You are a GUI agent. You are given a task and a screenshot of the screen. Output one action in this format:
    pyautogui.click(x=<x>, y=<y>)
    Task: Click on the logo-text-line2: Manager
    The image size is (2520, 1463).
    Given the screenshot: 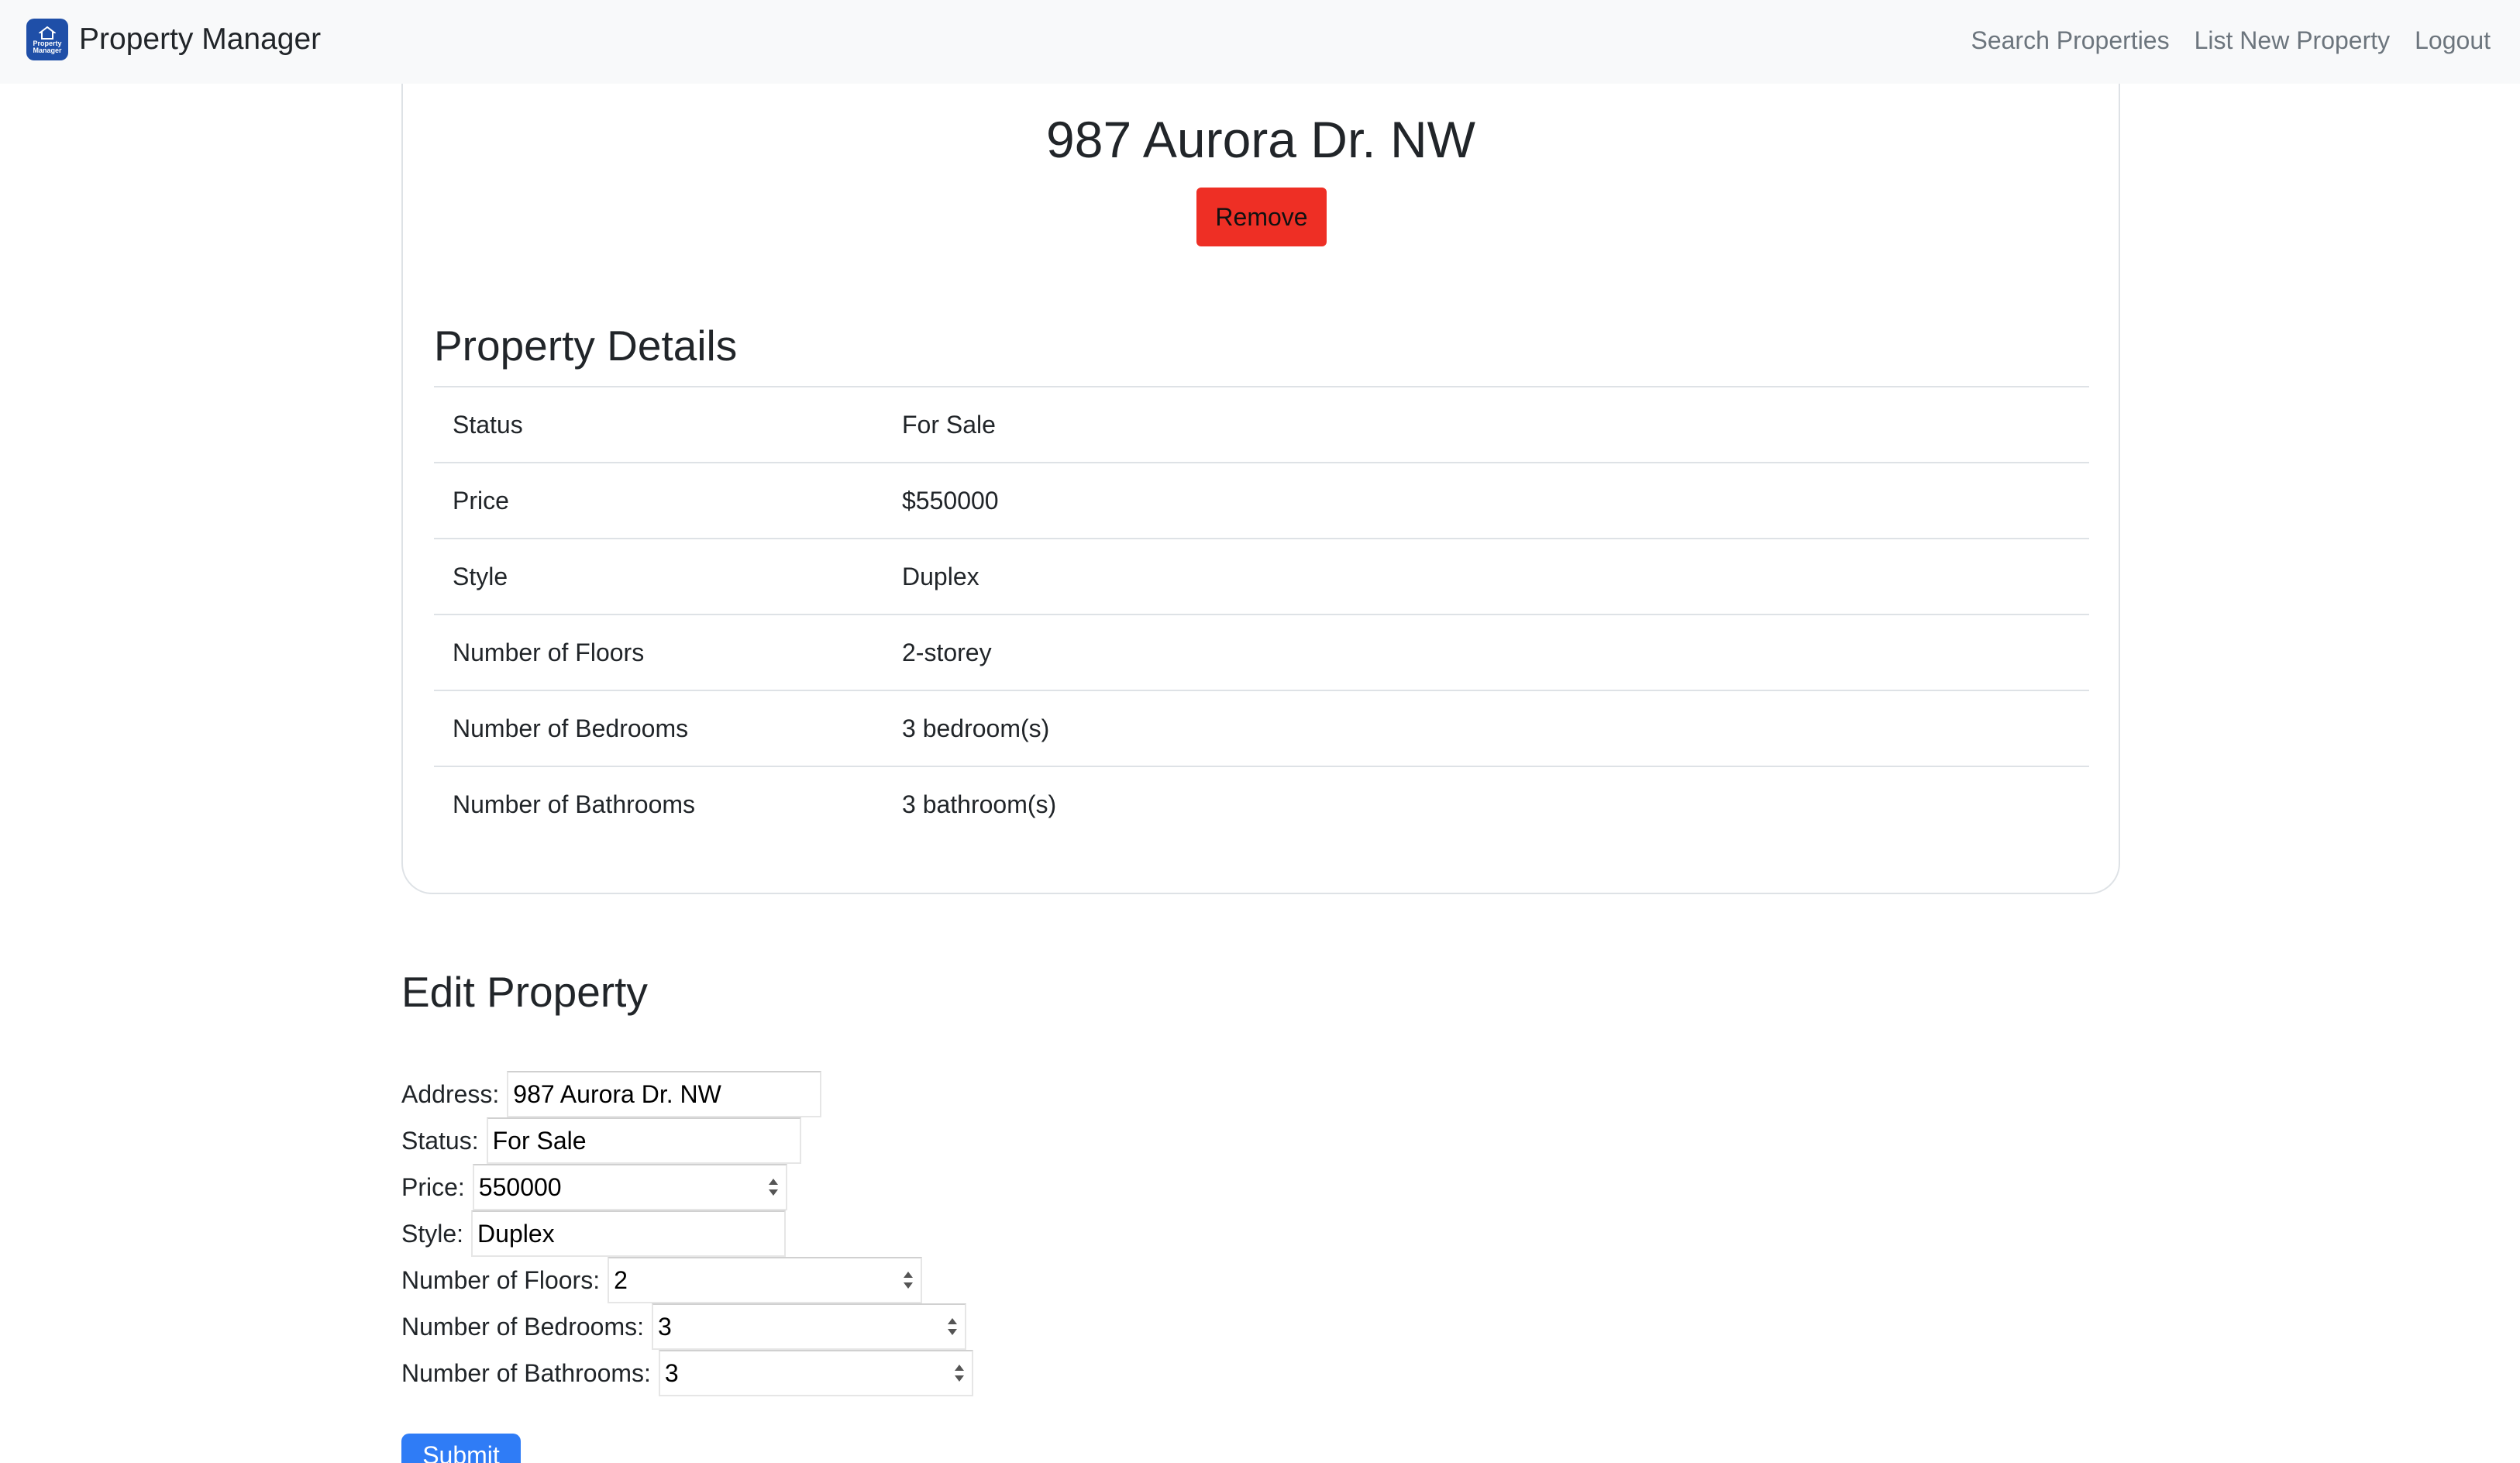 What is the action you would take?
    pyautogui.click(x=48, y=50)
    